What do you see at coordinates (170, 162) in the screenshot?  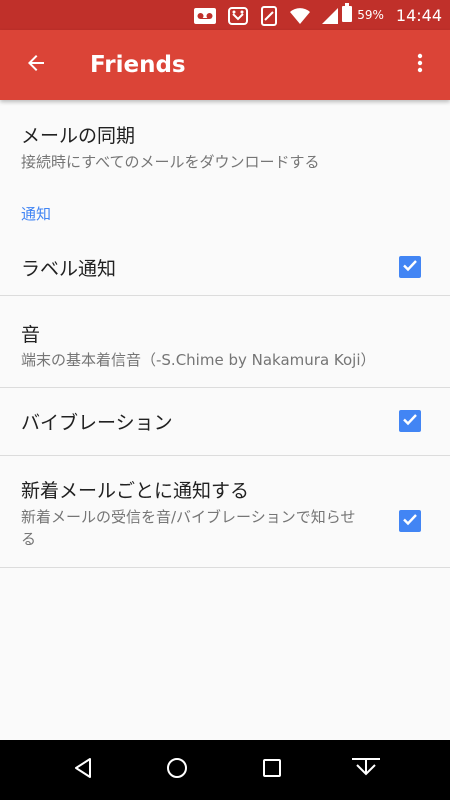 I see `pref-sync-mail-summary: 接続時にすべてのメールをダウンロードする` at bounding box center [170, 162].